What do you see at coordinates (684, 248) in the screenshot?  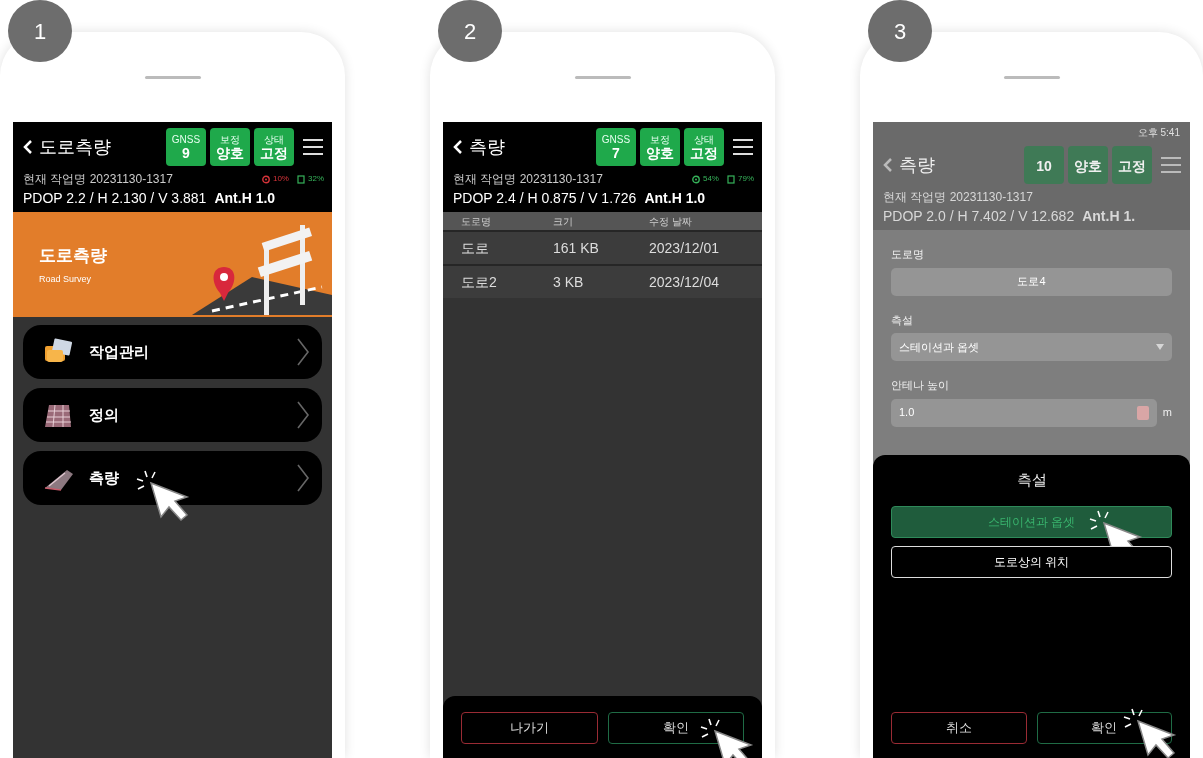 I see `table-cell-text: 2023/12/01` at bounding box center [684, 248].